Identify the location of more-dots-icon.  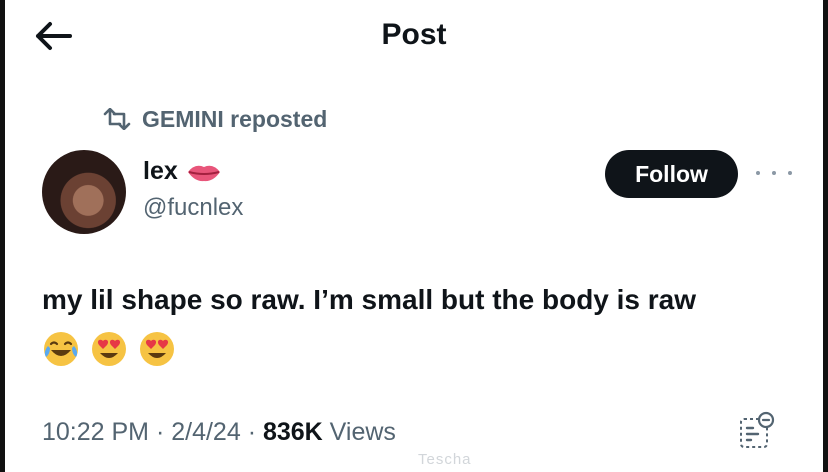
(774, 173).